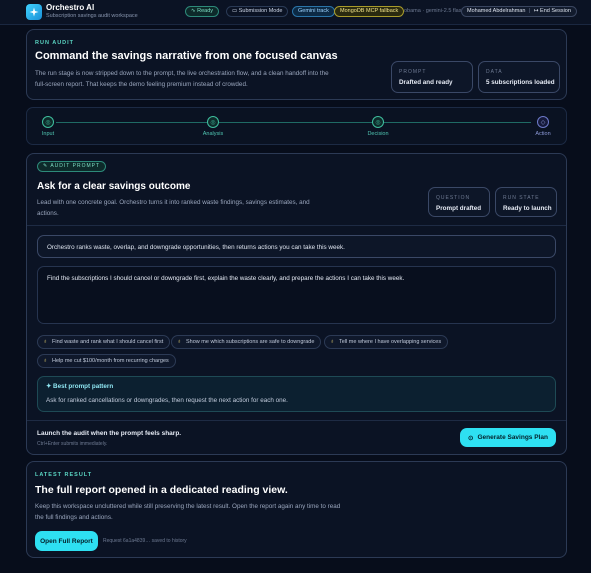 The width and height of the screenshot is (591, 573). I want to click on gemini-track-badge: Gemini track, so click(313, 11).